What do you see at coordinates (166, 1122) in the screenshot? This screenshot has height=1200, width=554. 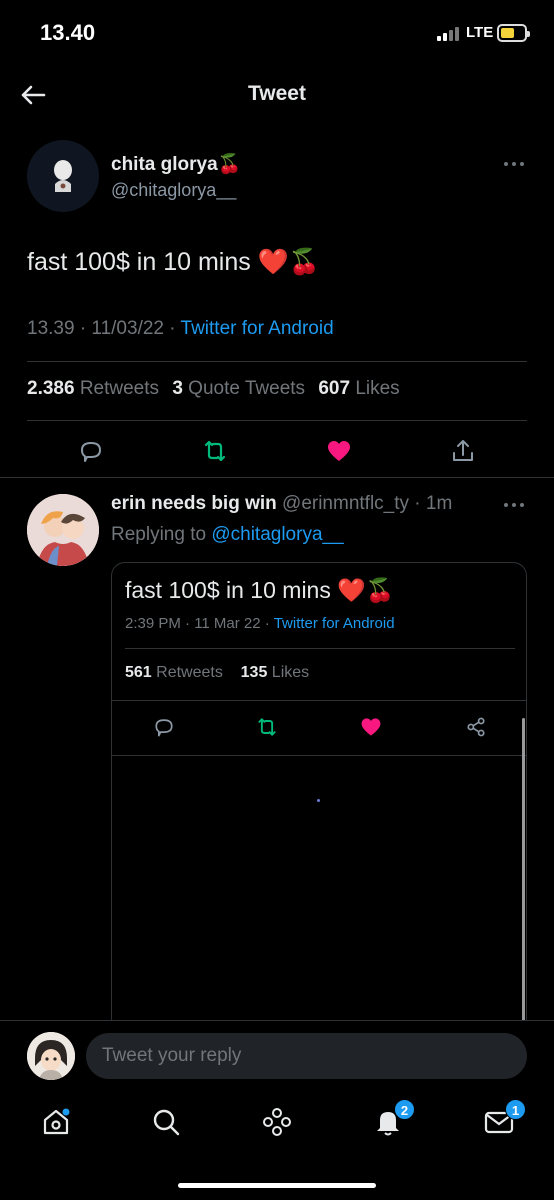 I see `search-icon` at bounding box center [166, 1122].